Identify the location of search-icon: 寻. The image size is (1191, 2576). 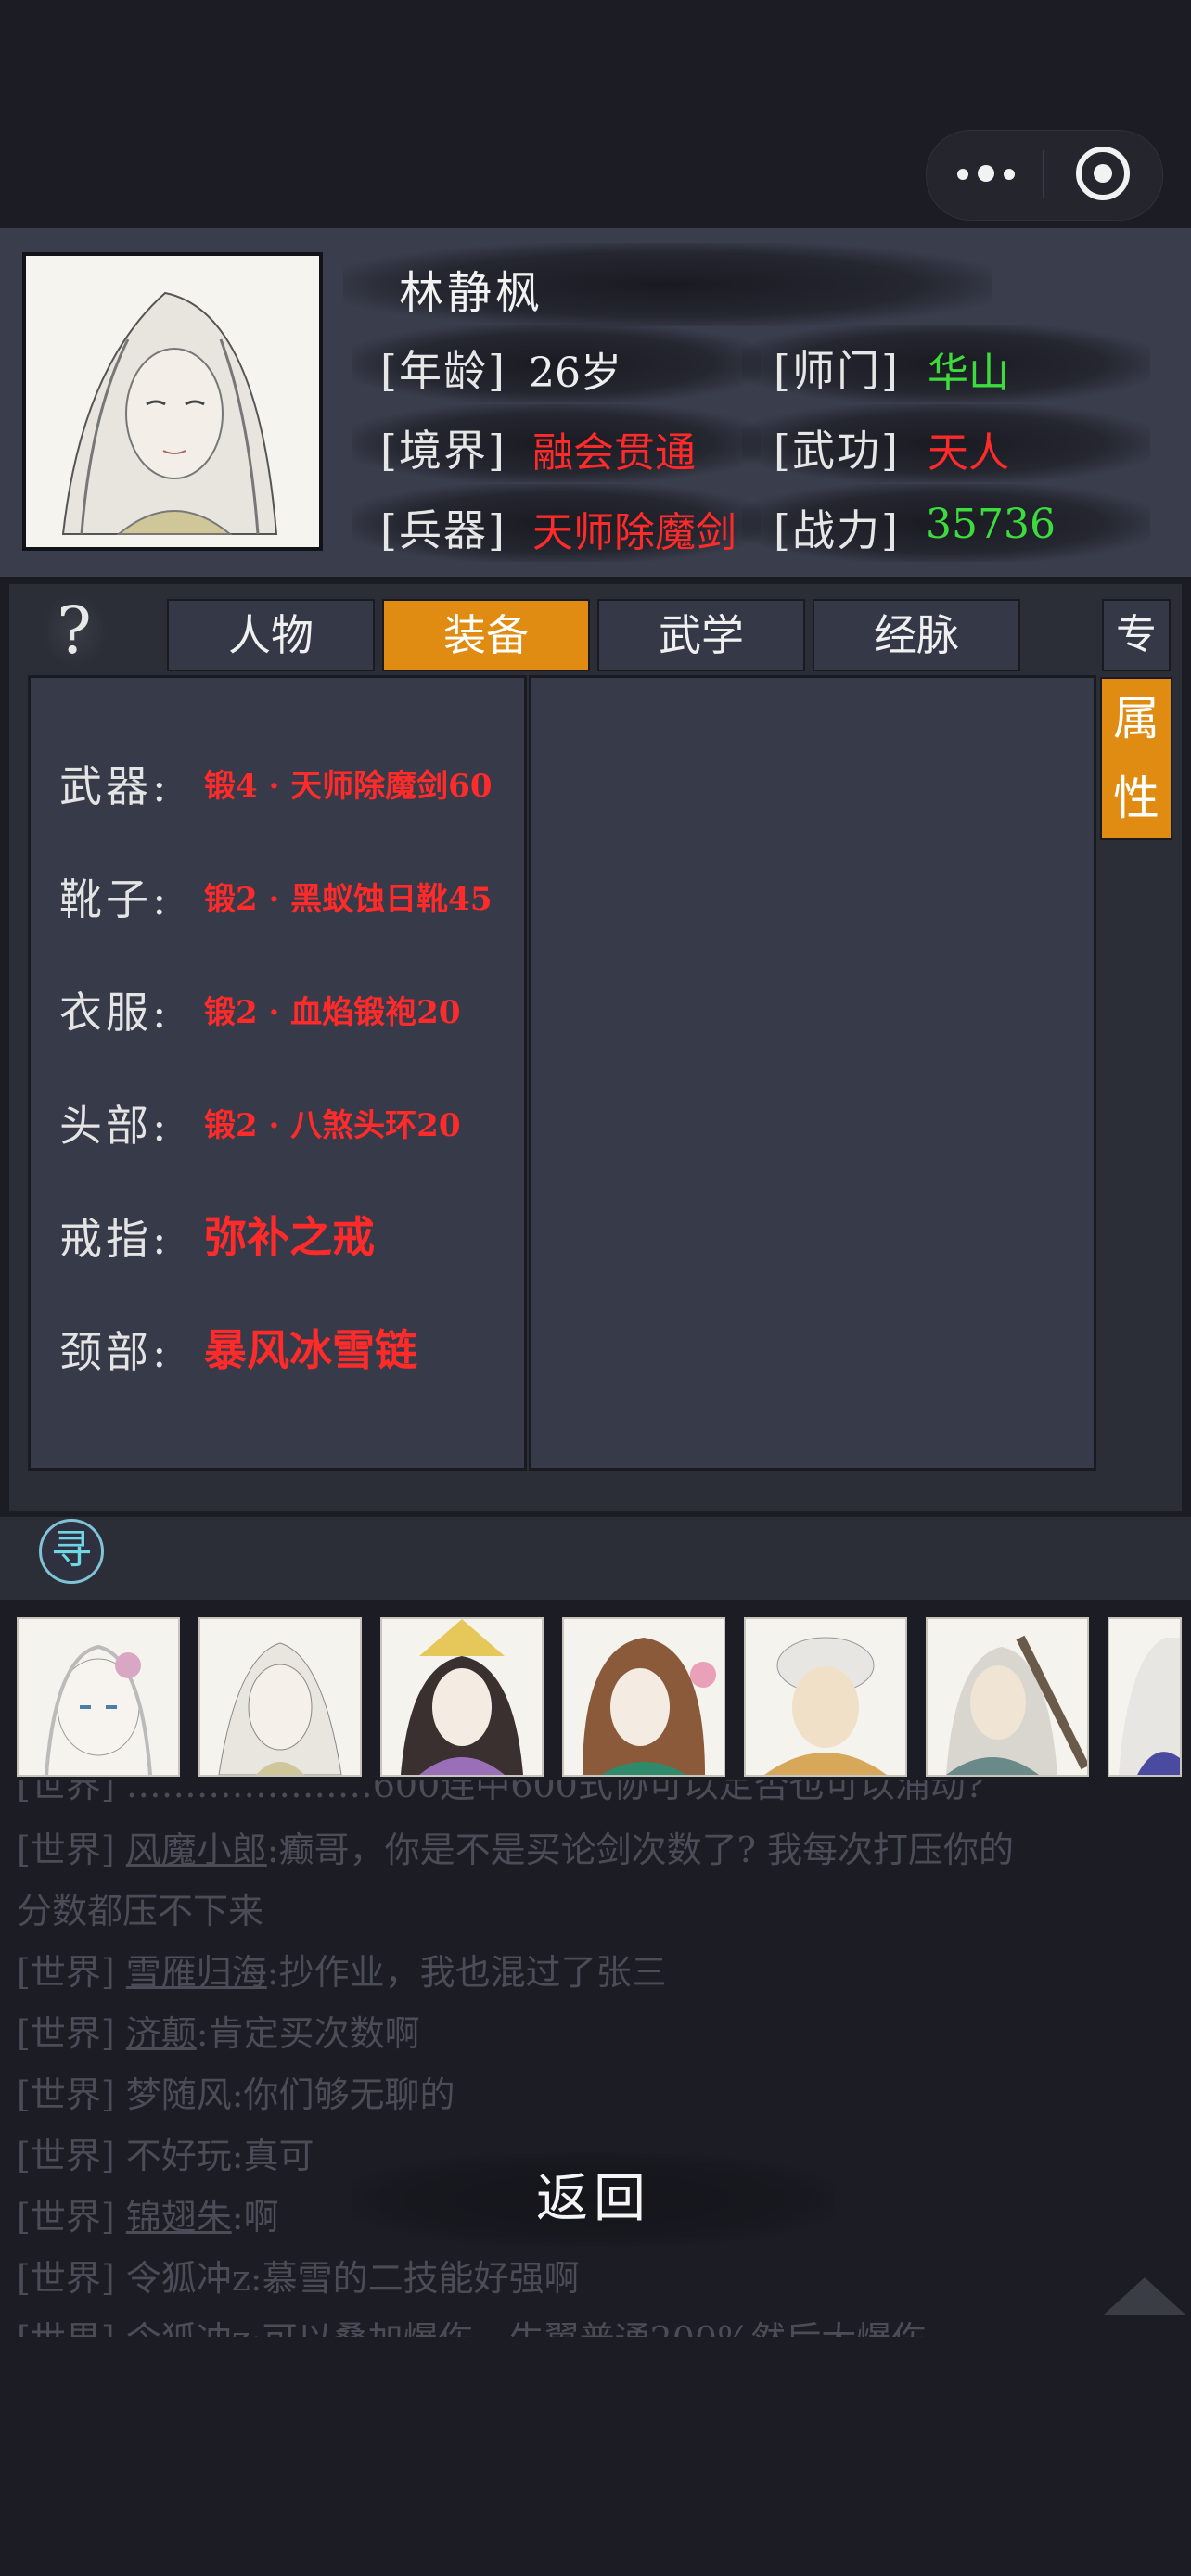
(71, 1552).